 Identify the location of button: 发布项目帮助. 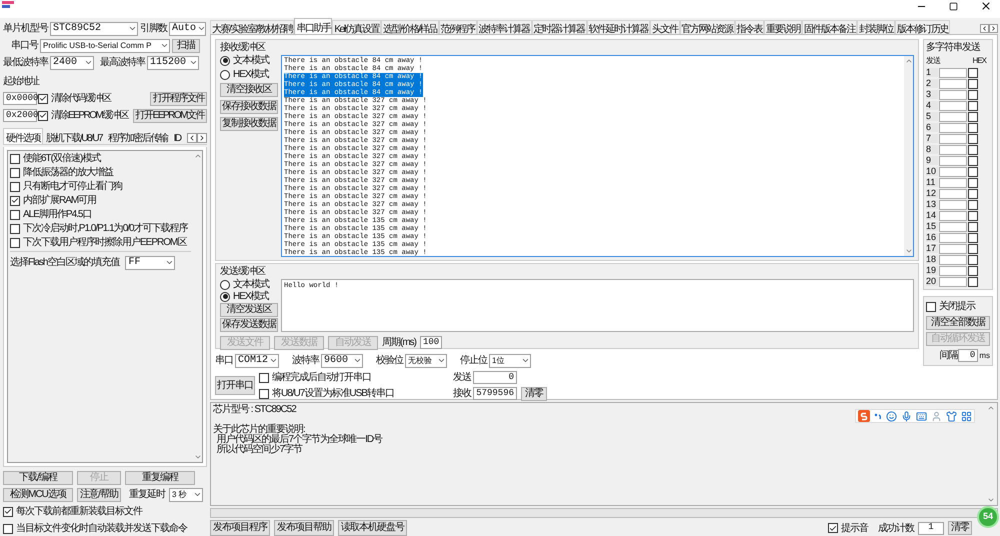
(304, 528).